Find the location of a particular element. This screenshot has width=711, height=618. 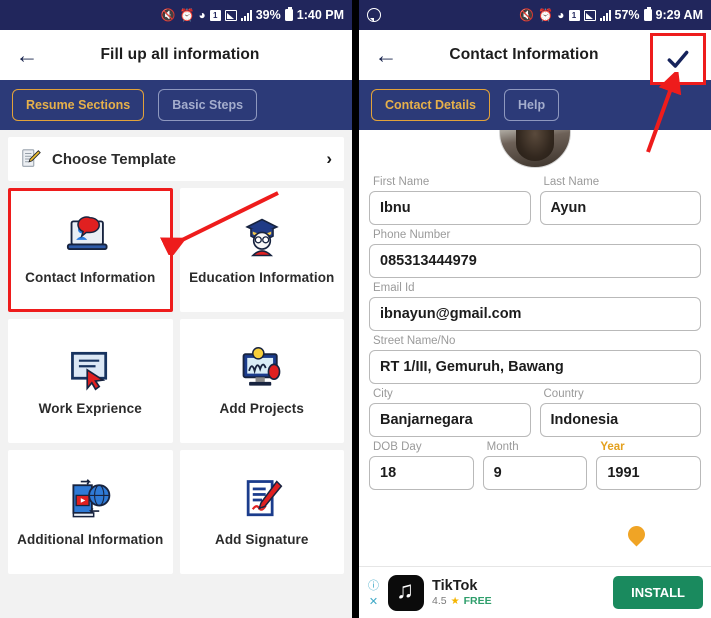

right-app-bar: ← Contact Information is located at coordinates (535, 57).